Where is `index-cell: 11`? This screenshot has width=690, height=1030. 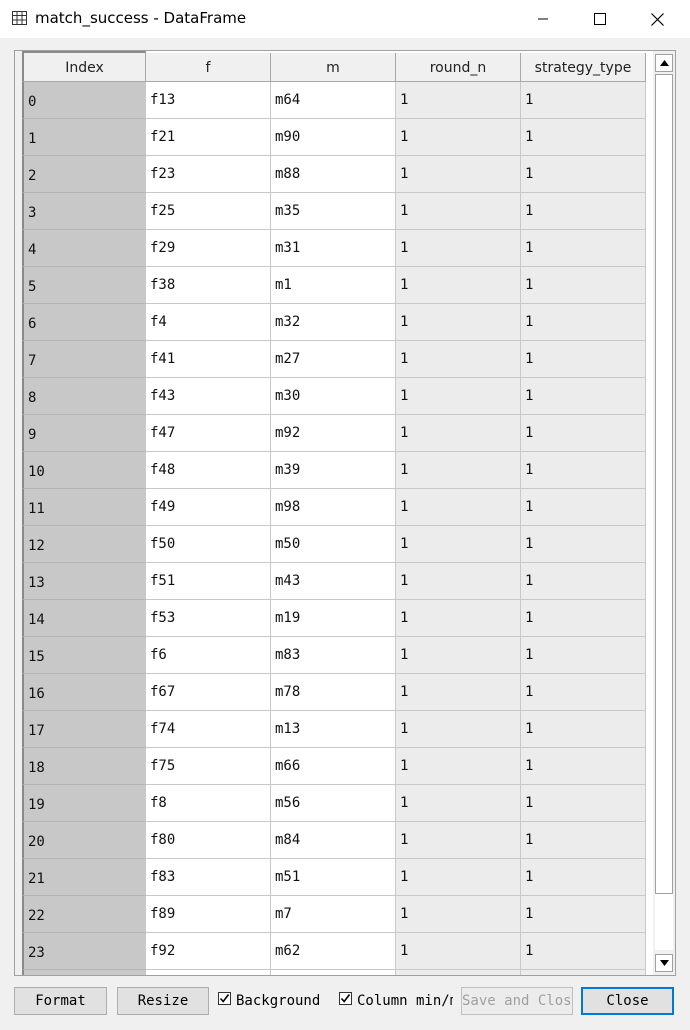
index-cell: 11 is located at coordinates (84, 507).